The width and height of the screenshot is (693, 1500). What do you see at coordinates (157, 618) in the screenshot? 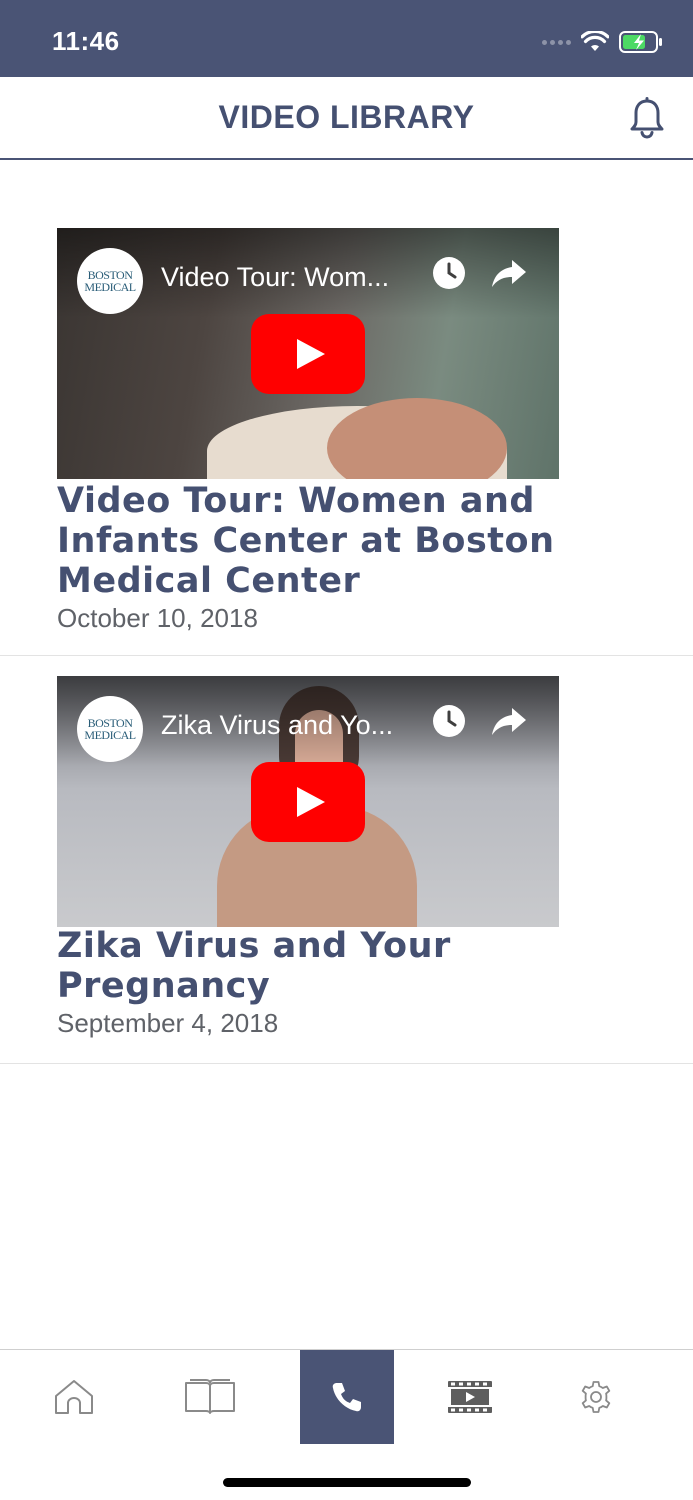
I see `video-date: October 10, 2018` at bounding box center [157, 618].